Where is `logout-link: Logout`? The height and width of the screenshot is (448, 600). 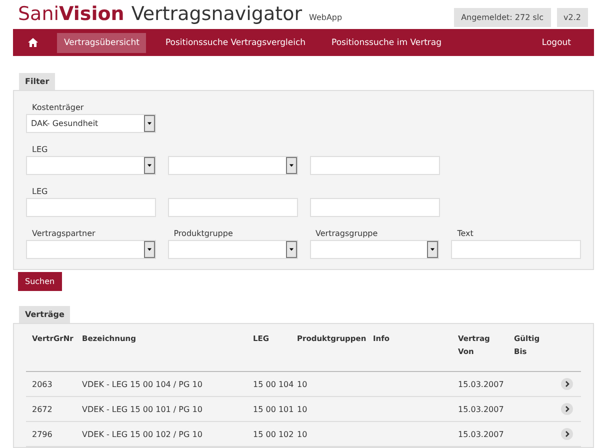
logout-link: Logout is located at coordinates (556, 42).